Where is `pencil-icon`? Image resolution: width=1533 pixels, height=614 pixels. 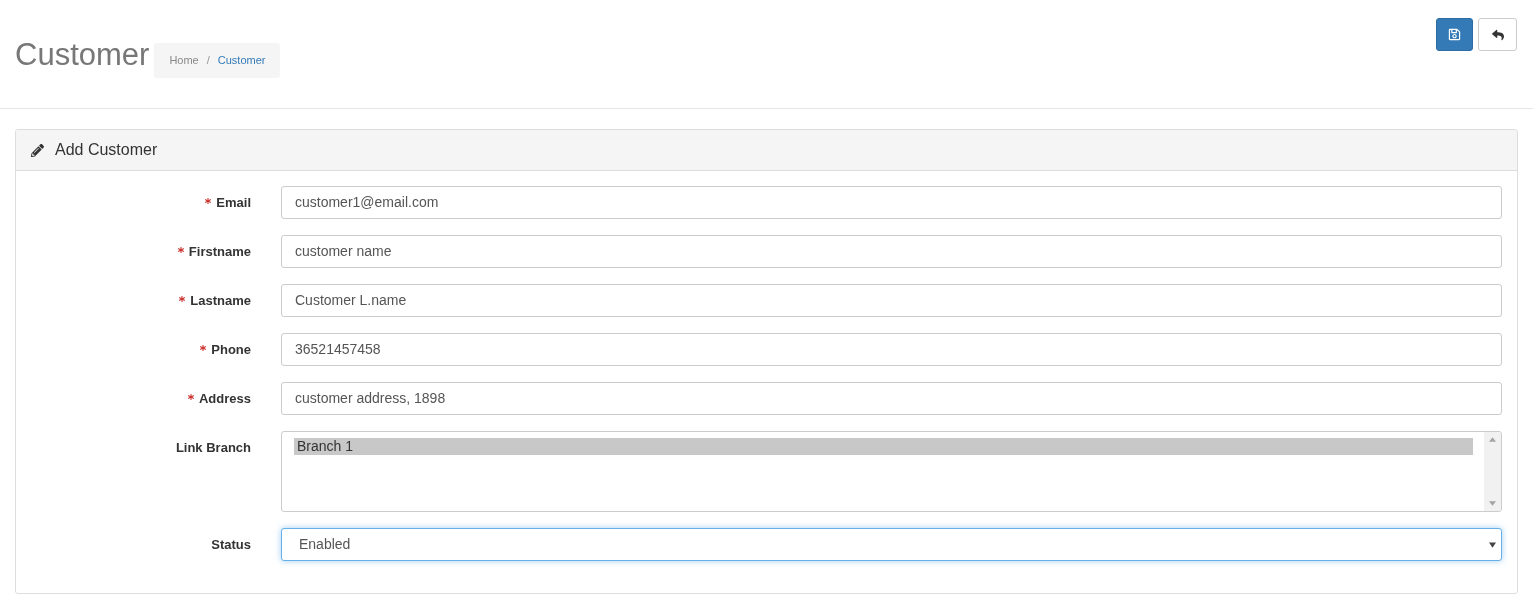
pencil-icon is located at coordinates (37, 150).